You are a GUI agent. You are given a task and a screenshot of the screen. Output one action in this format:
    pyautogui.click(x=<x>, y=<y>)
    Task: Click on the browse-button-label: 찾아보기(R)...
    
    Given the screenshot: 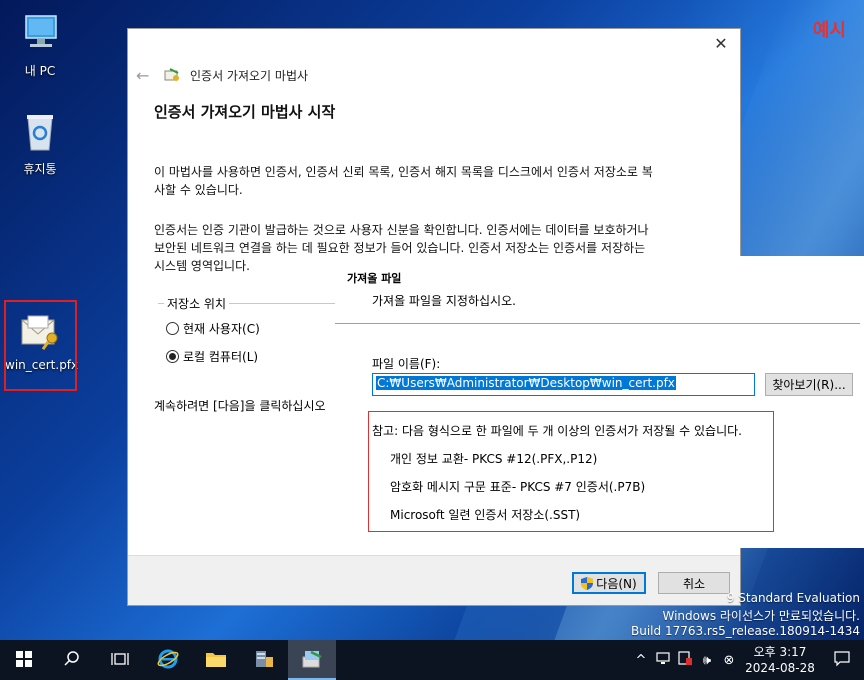 What is the action you would take?
    pyautogui.click(x=809, y=385)
    